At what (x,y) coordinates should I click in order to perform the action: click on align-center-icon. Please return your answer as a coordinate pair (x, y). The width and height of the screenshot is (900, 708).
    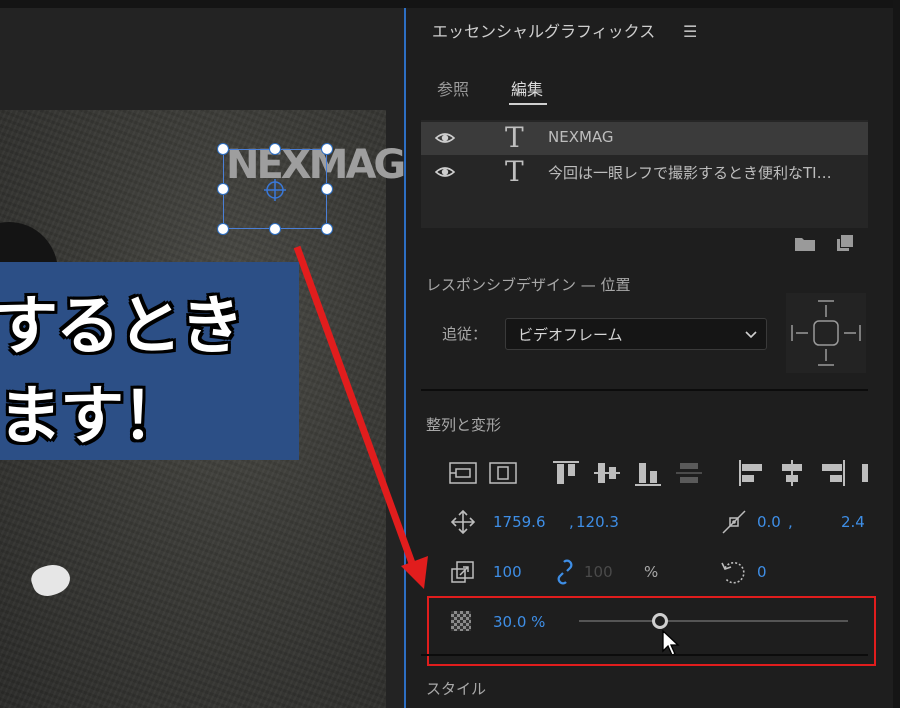
    Looking at the image, I should click on (792, 473).